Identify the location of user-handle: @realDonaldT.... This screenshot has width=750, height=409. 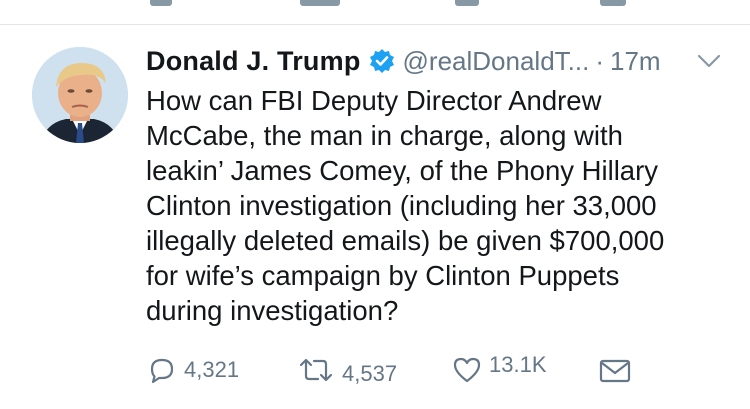
(496, 61).